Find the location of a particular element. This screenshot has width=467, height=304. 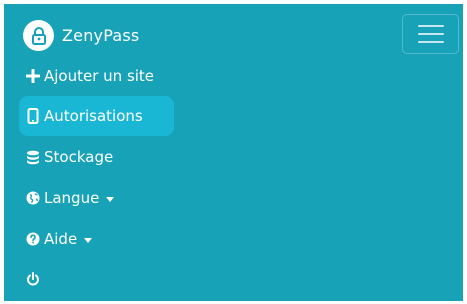

mobile-icon is located at coordinates (32, 116).